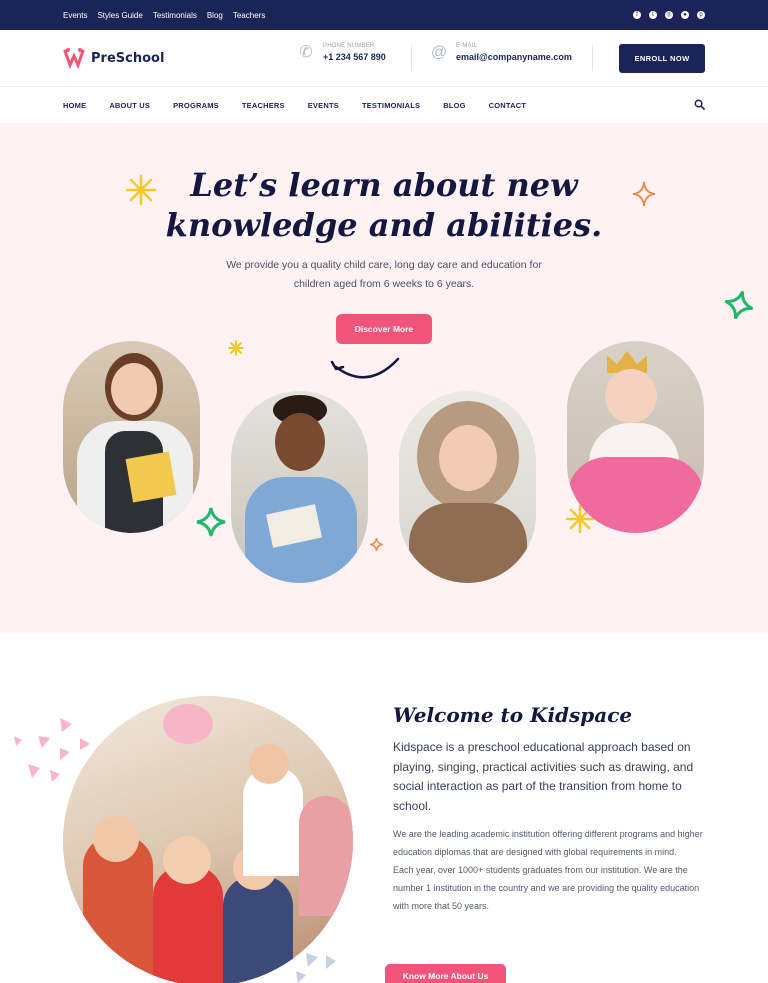  Describe the element at coordinates (208, 839) in the screenshot. I see `about-classroom-photo` at that location.